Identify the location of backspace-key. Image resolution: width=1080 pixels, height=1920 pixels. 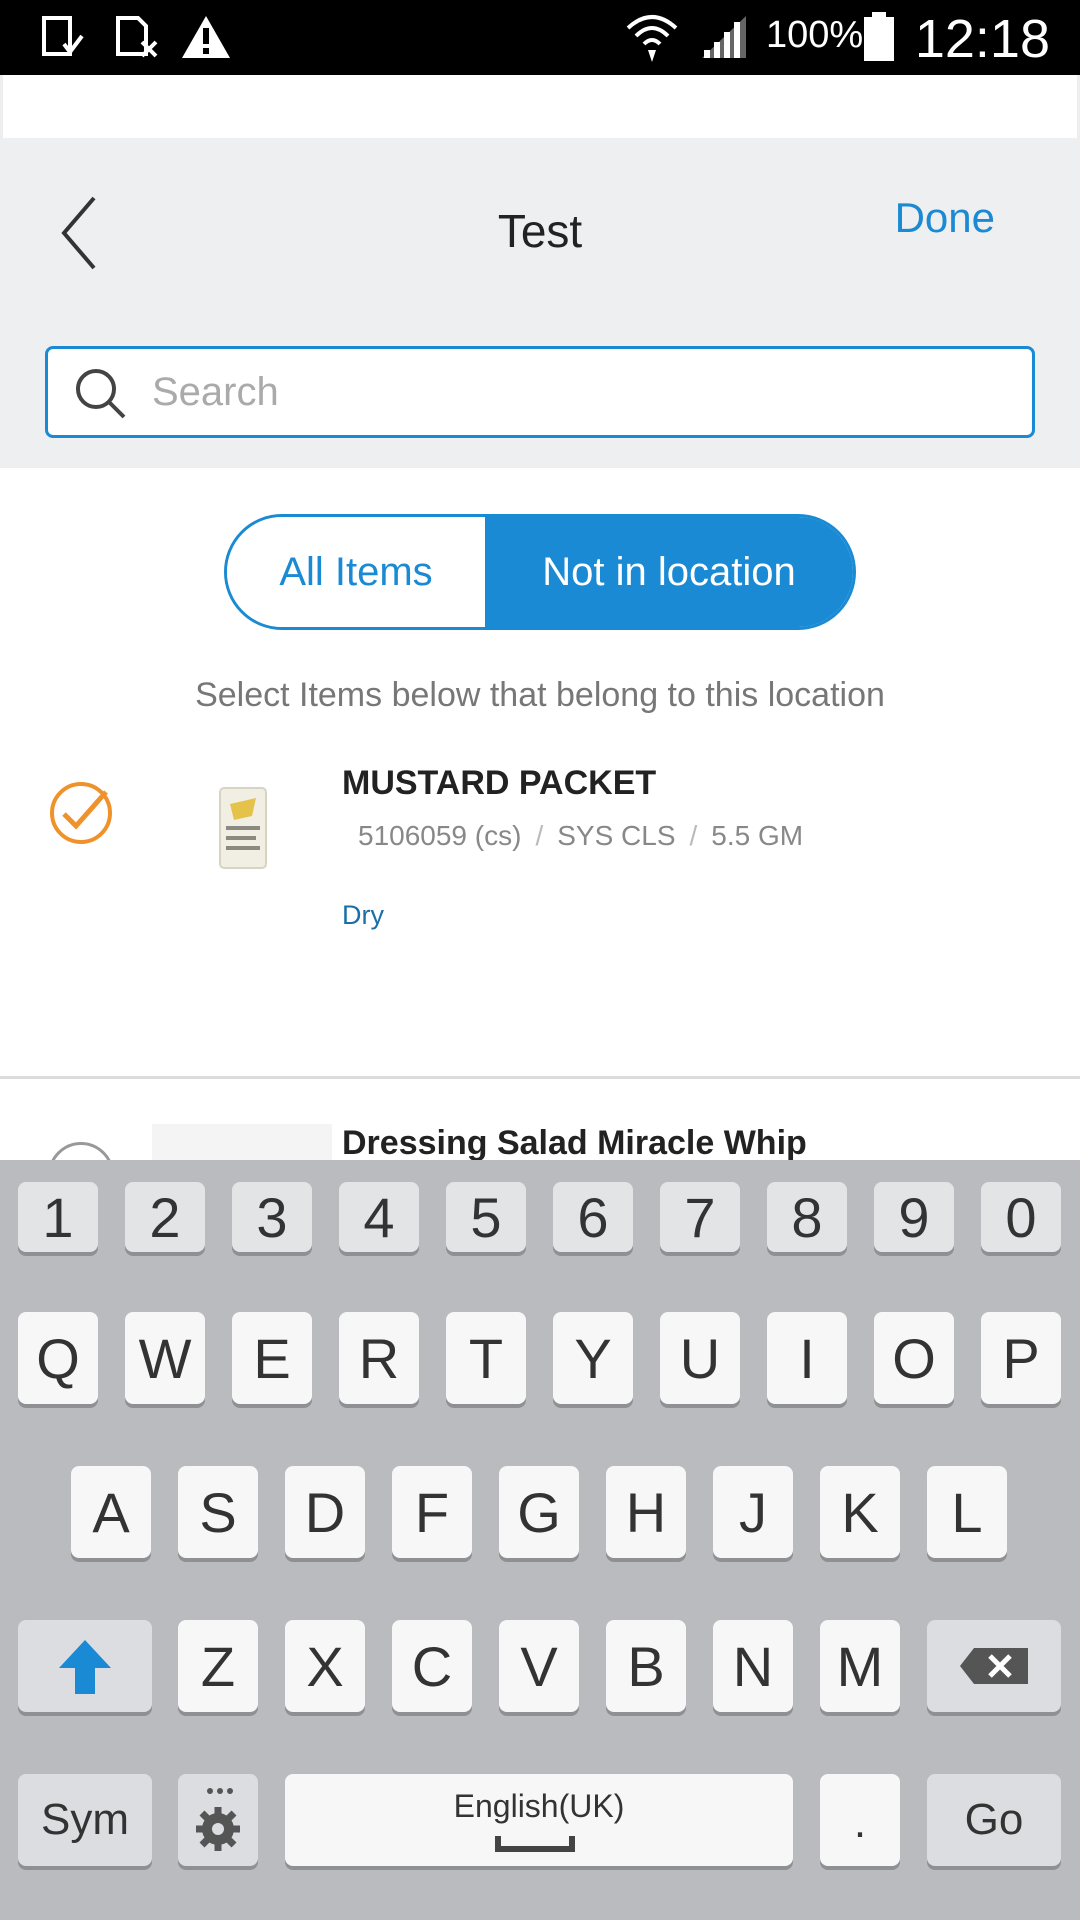
(994, 1666).